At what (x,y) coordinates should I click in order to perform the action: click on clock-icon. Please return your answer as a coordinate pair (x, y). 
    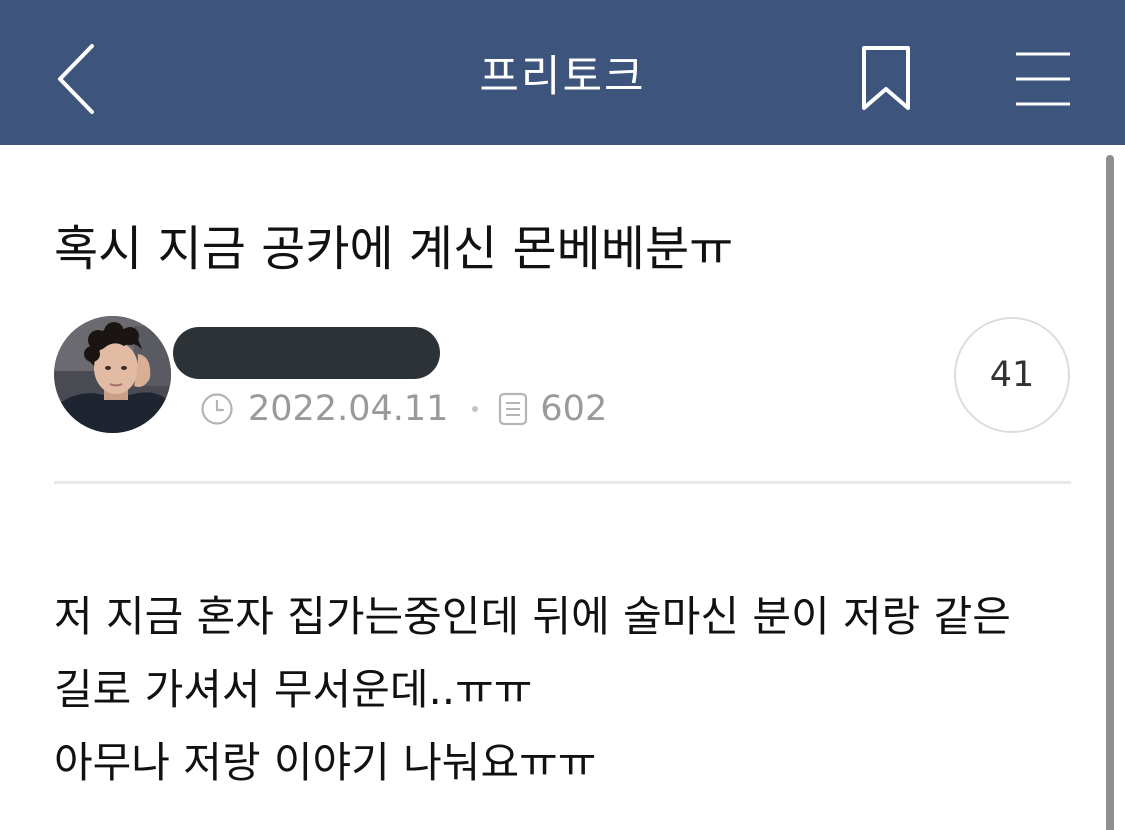
    Looking at the image, I should click on (217, 409).